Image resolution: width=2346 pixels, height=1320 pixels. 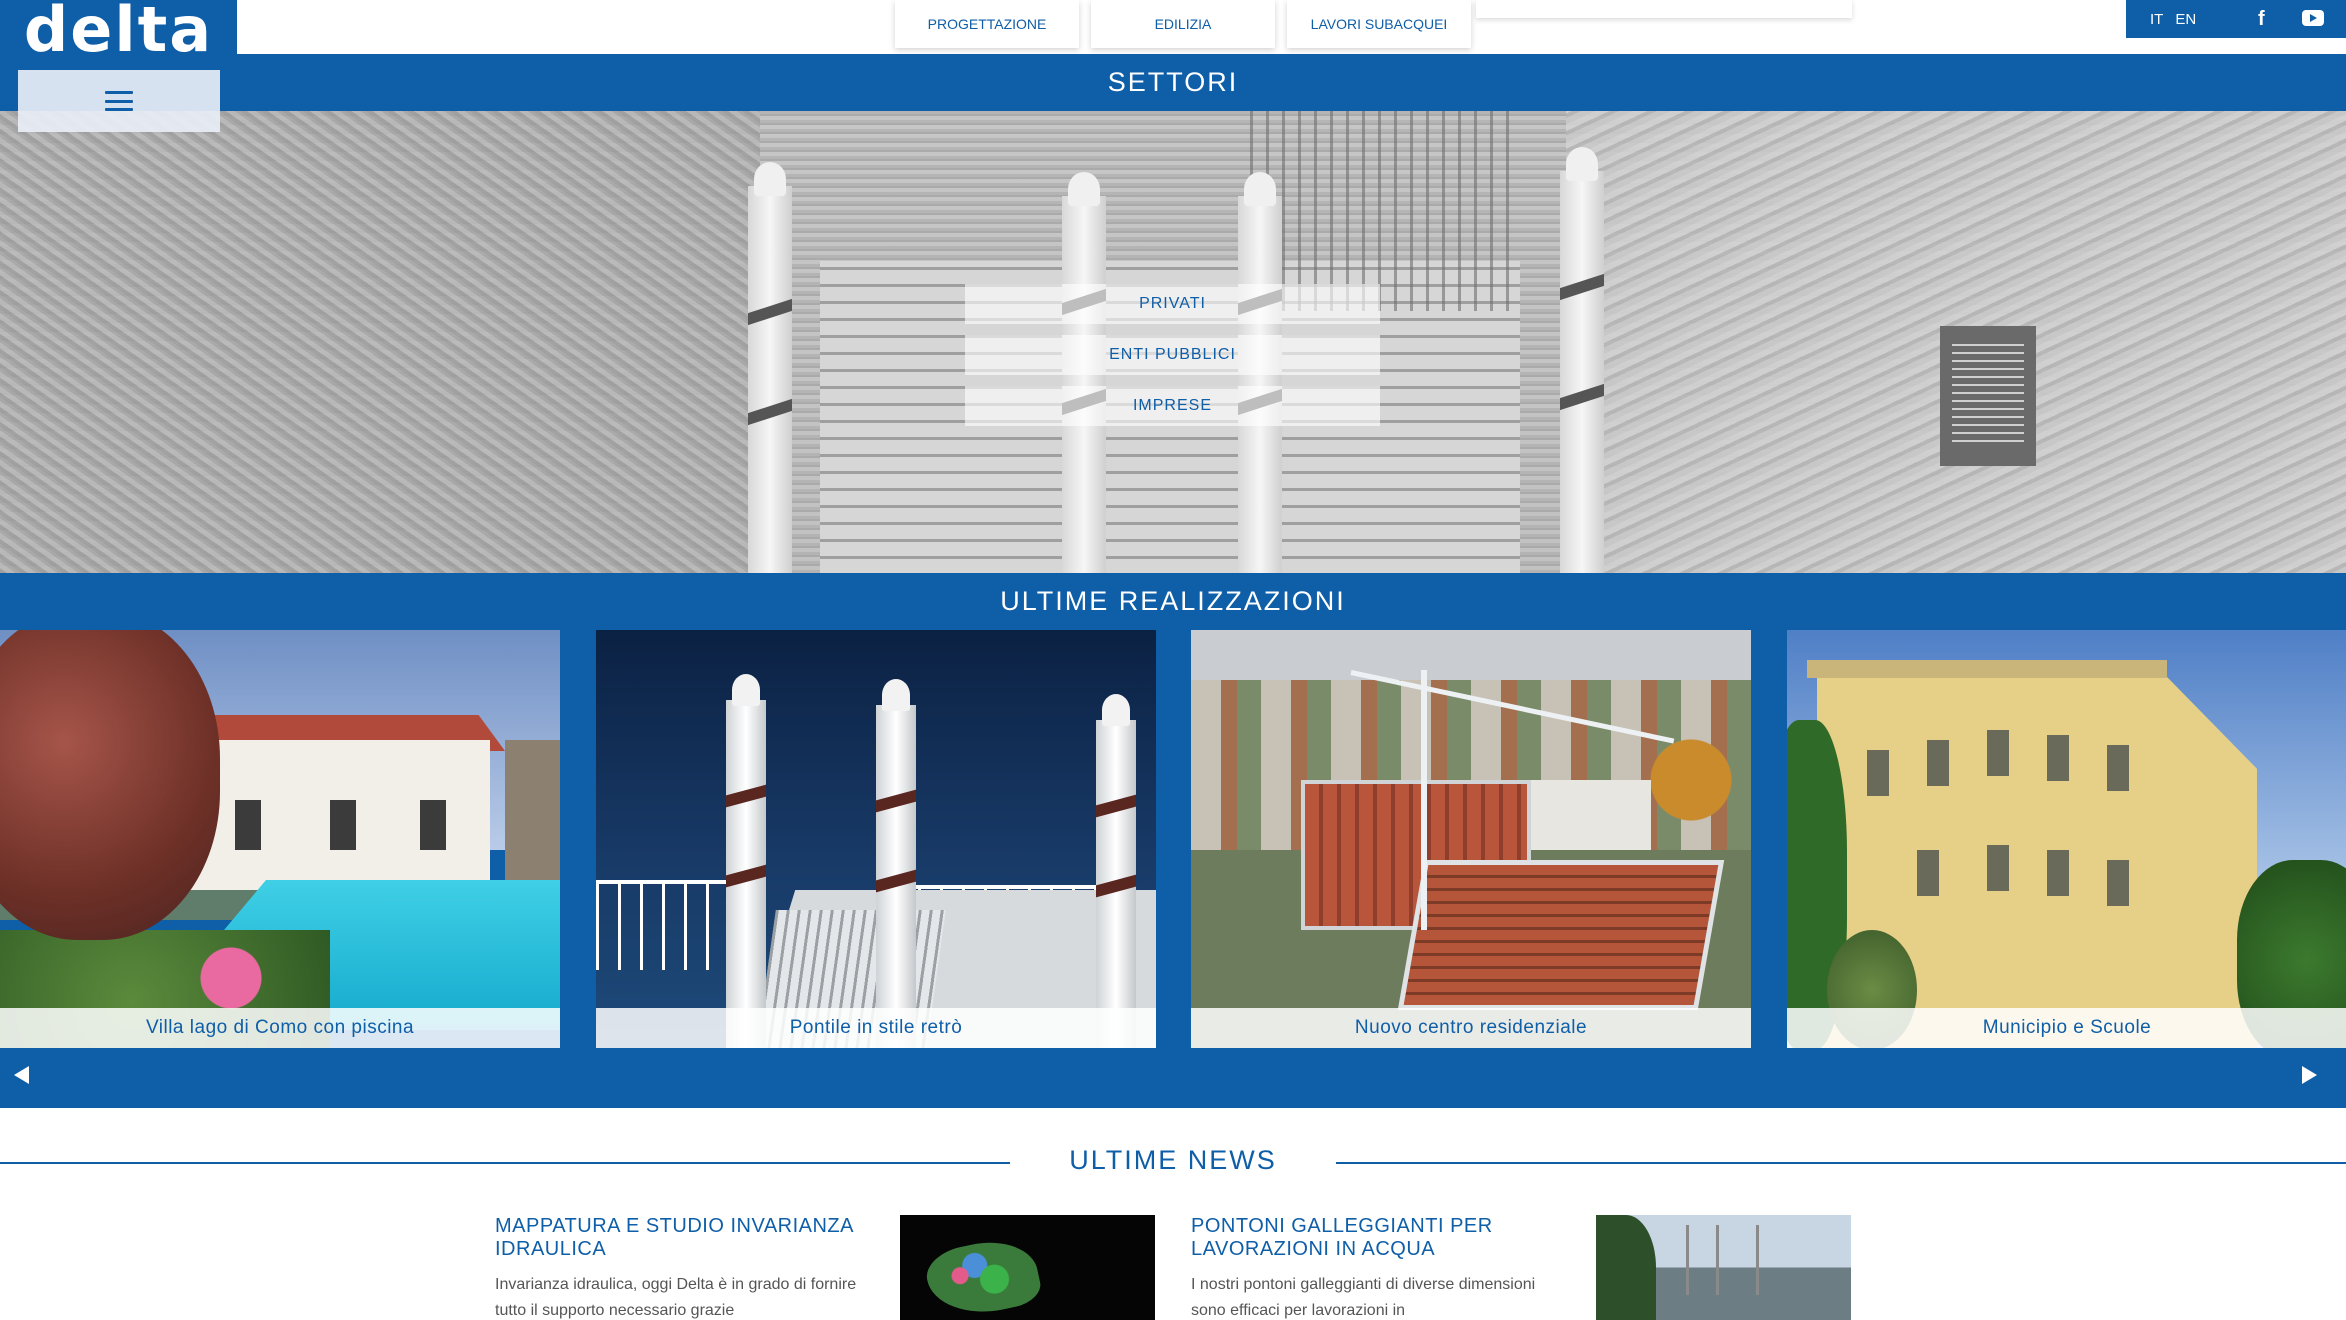 I want to click on project-card-centro-residenziale: Nuovo centro residenziale, so click(x=1471, y=839).